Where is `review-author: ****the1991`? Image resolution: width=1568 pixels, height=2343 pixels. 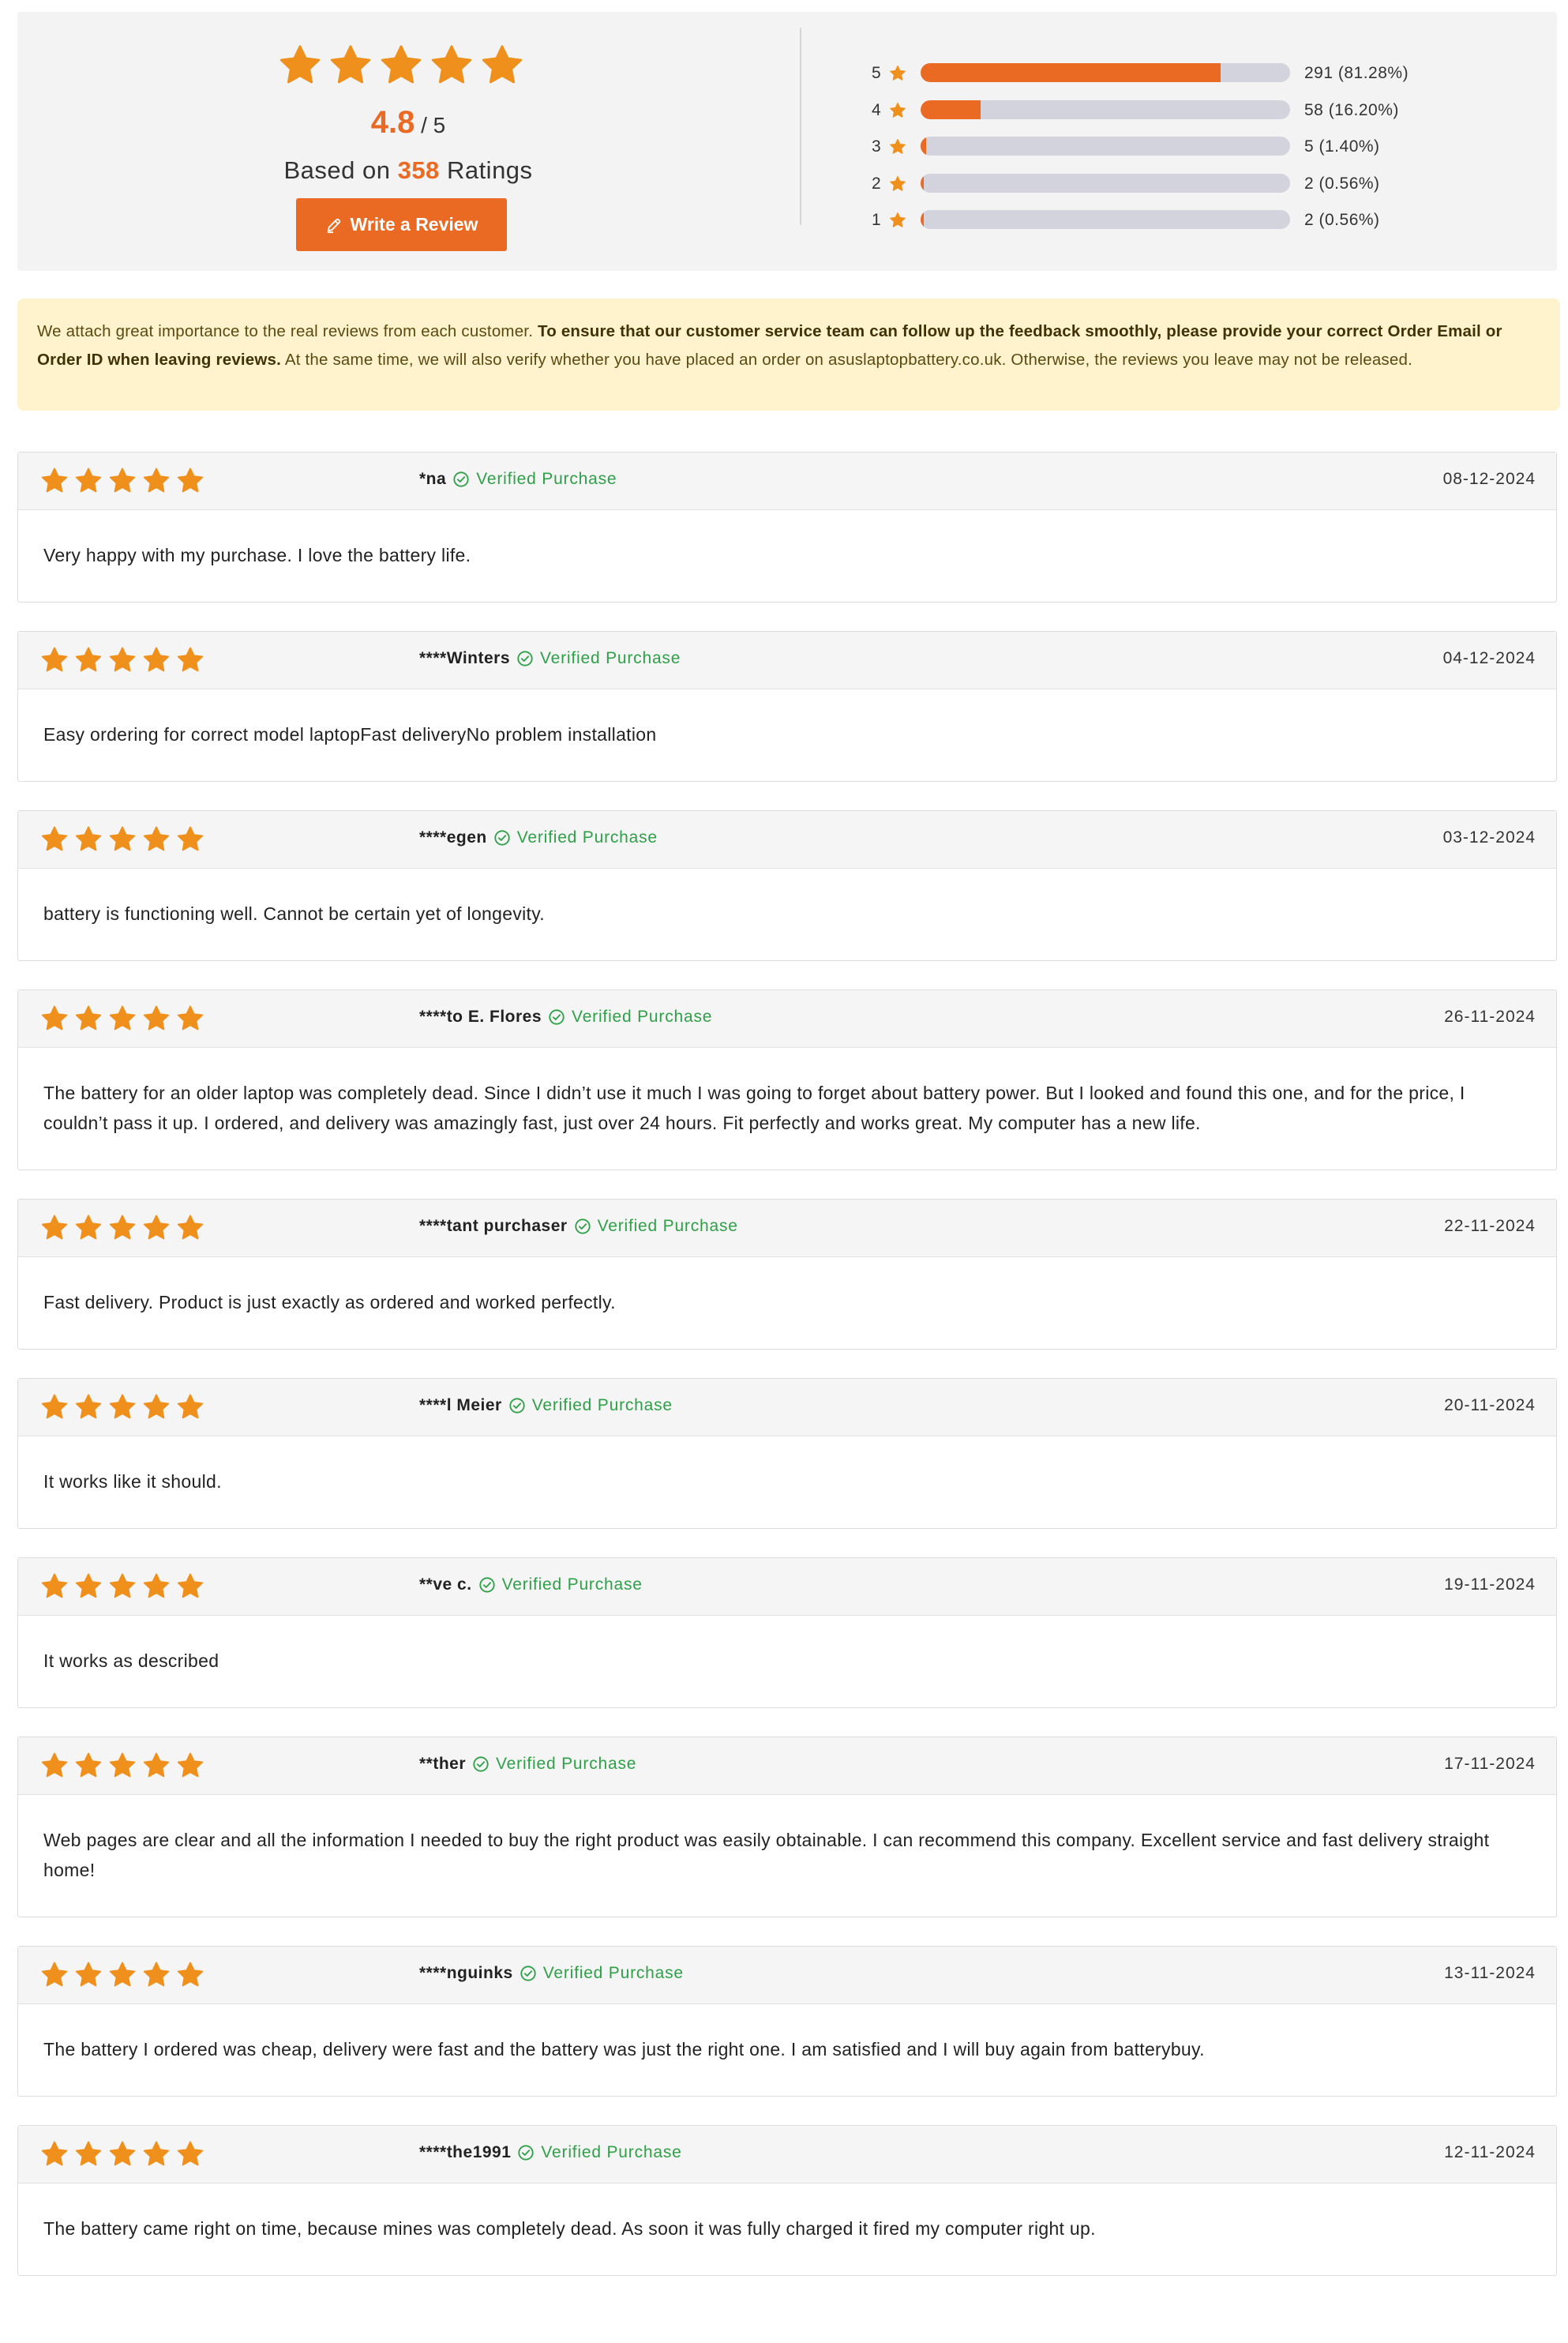 review-author: ****the1991 is located at coordinates (465, 2152).